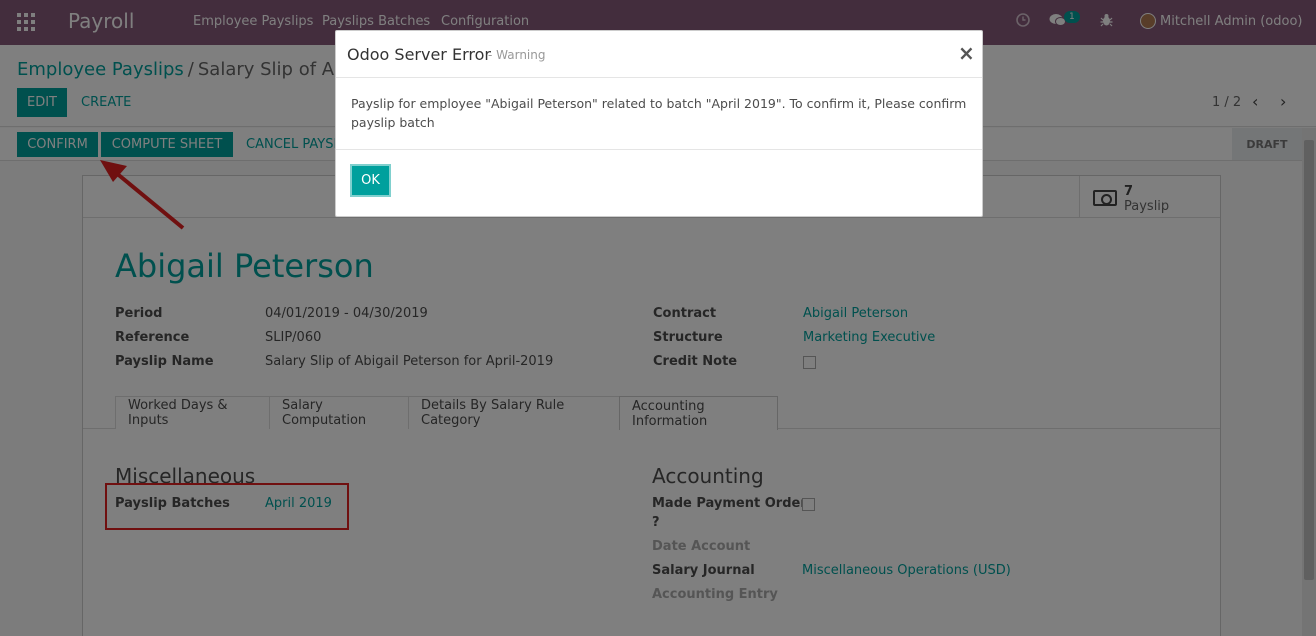  What do you see at coordinates (370, 180) in the screenshot?
I see `ok-button: OK` at bounding box center [370, 180].